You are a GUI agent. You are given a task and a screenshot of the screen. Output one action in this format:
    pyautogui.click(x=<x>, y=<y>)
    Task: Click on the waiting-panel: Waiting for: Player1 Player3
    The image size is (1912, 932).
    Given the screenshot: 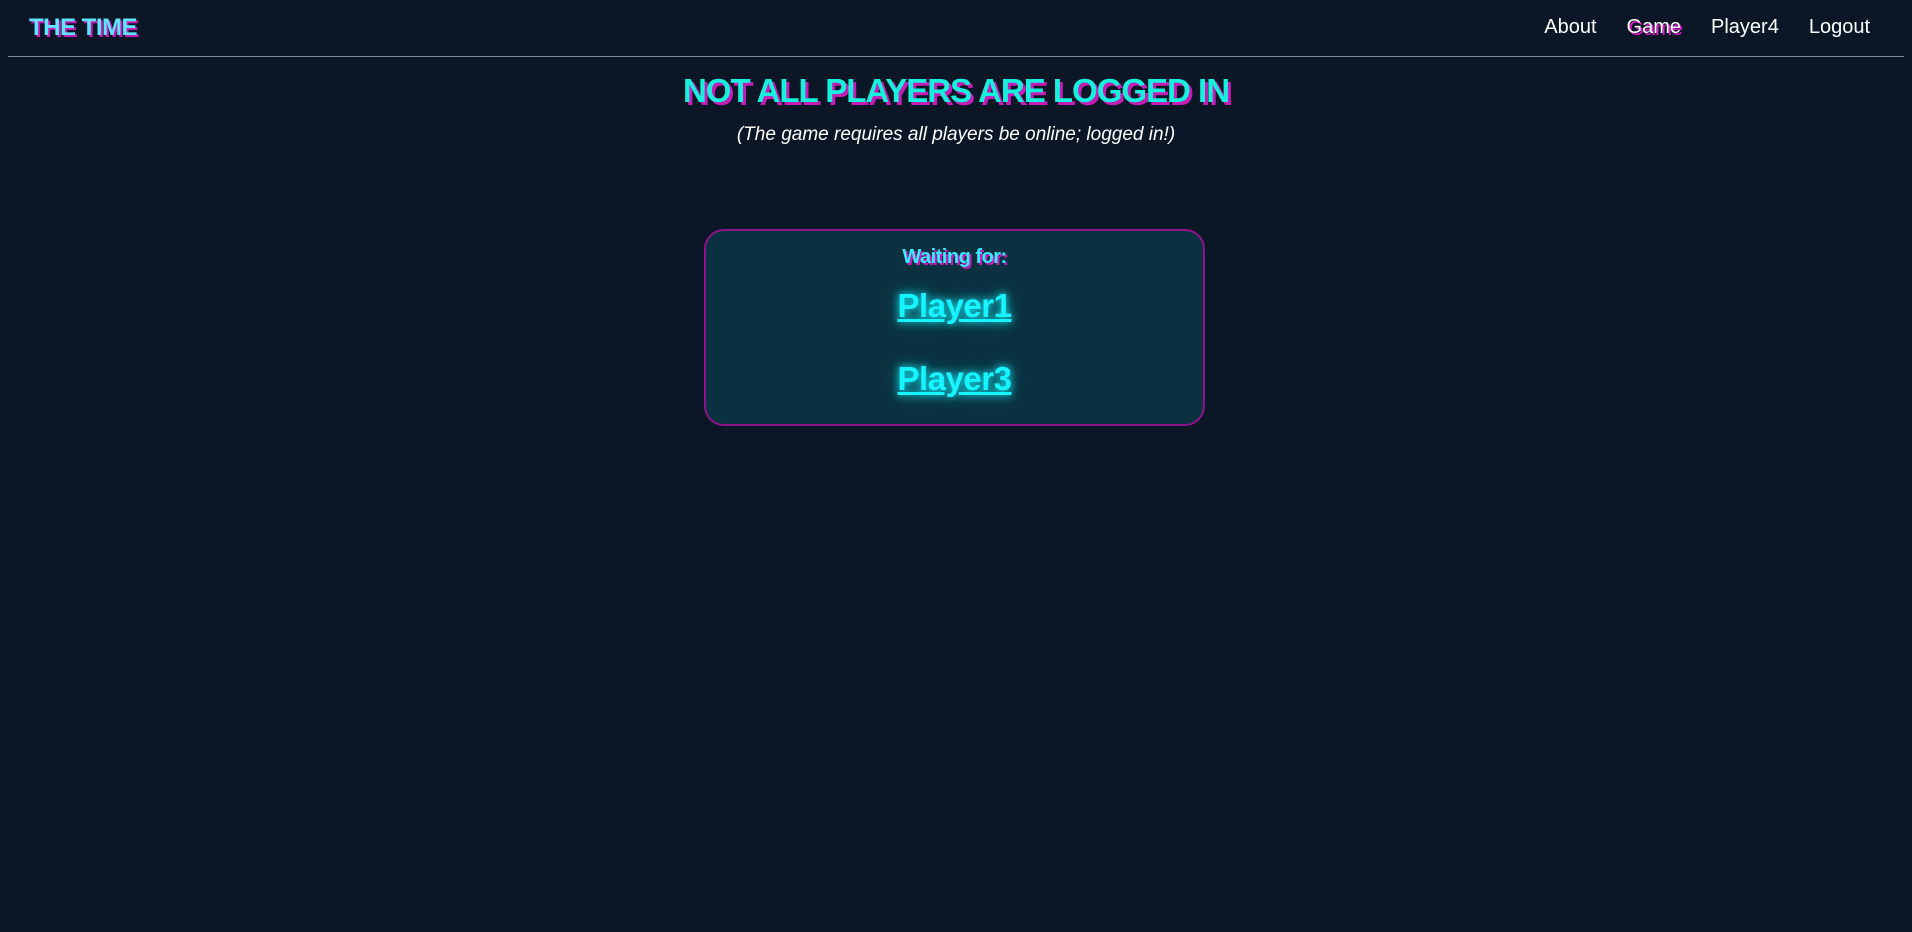 What is the action you would take?
    pyautogui.click(x=954, y=327)
    